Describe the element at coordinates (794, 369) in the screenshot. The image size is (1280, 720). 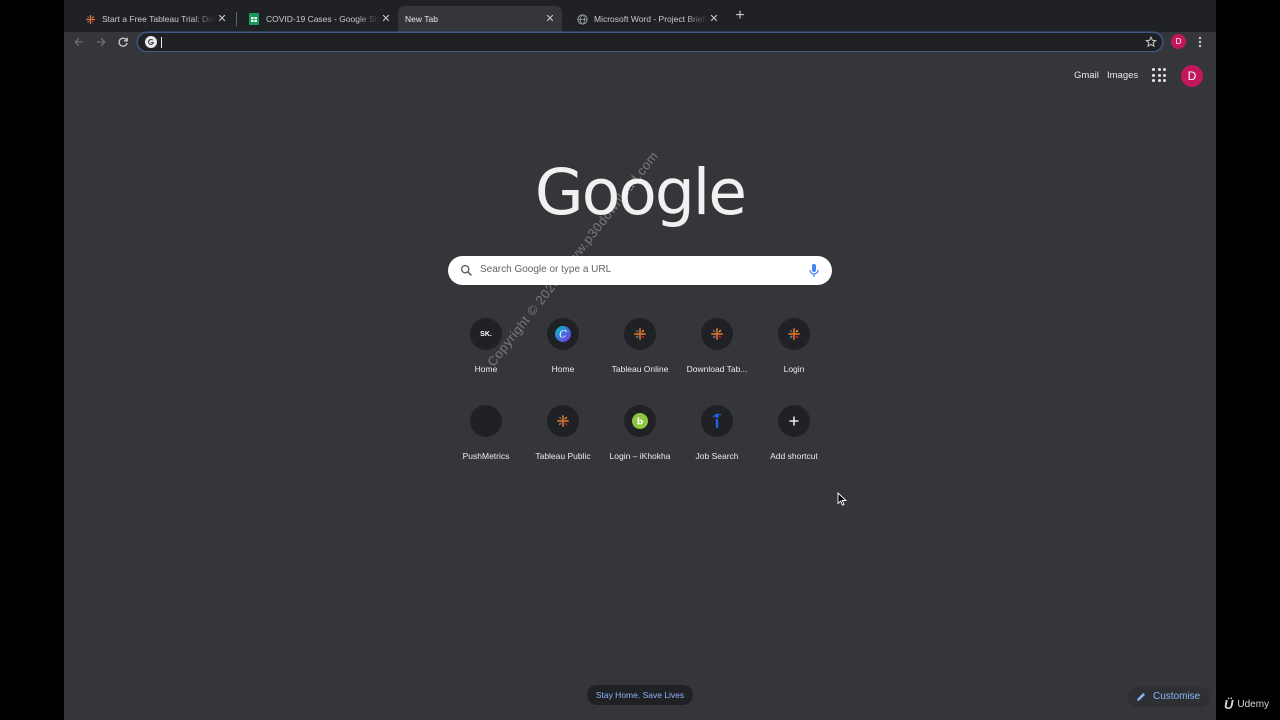
I see `shortcut-label: Login` at that location.